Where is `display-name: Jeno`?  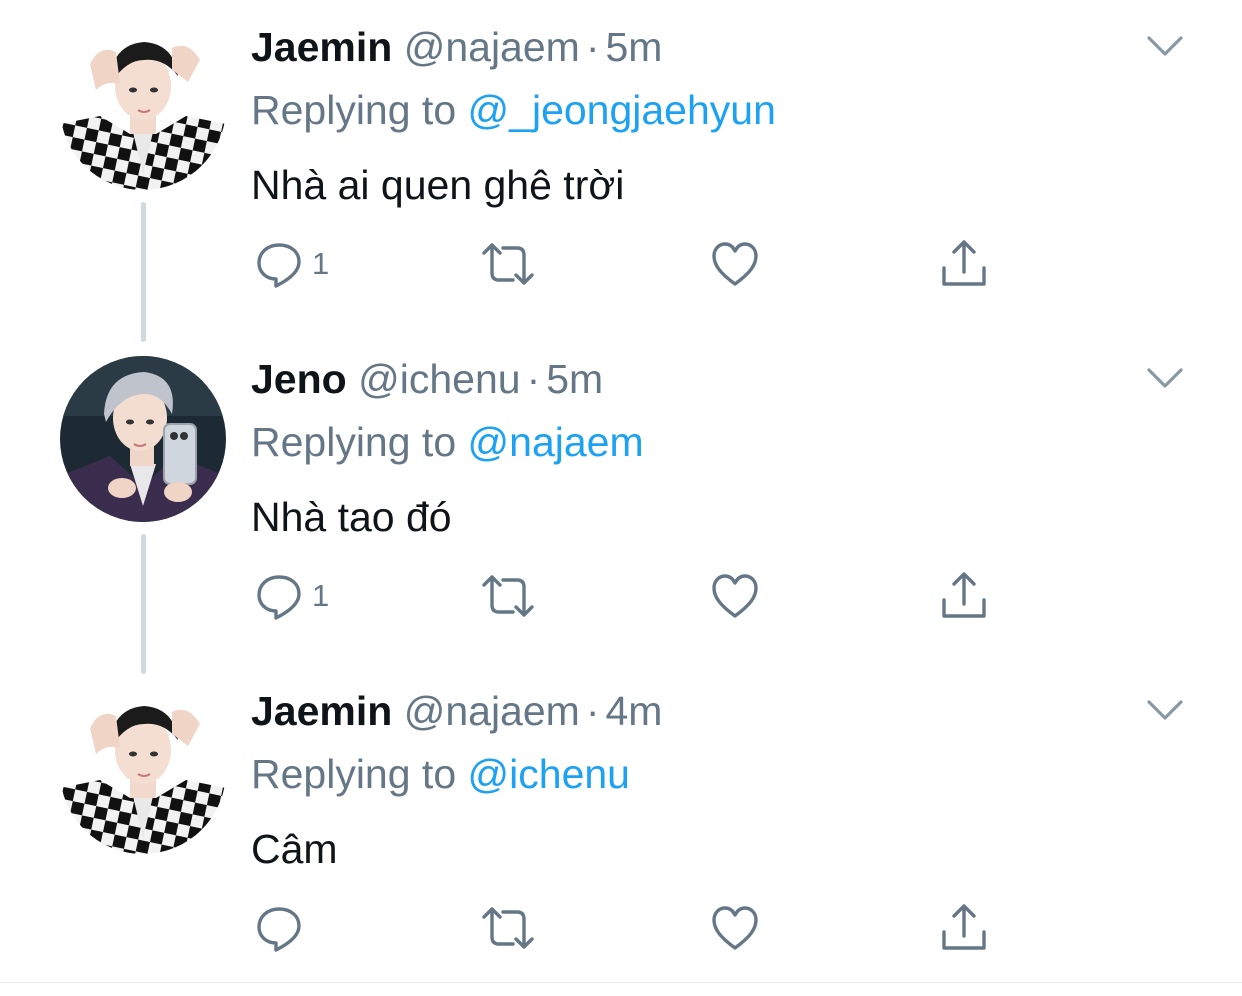
display-name: Jeno is located at coordinates (299, 379).